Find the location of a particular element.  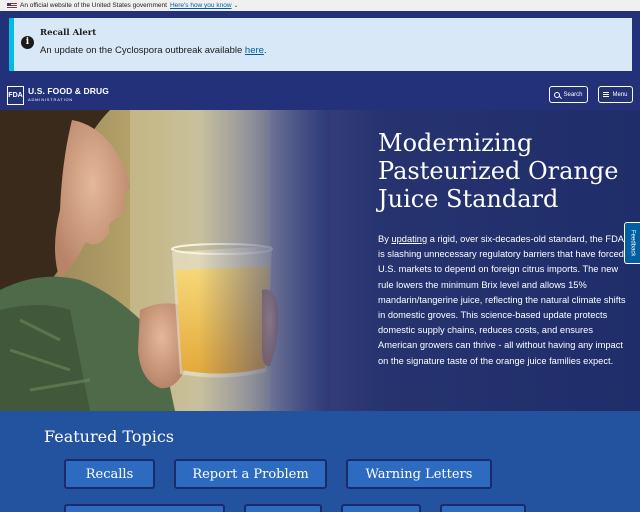

menu-button: Menu is located at coordinates (615, 94).